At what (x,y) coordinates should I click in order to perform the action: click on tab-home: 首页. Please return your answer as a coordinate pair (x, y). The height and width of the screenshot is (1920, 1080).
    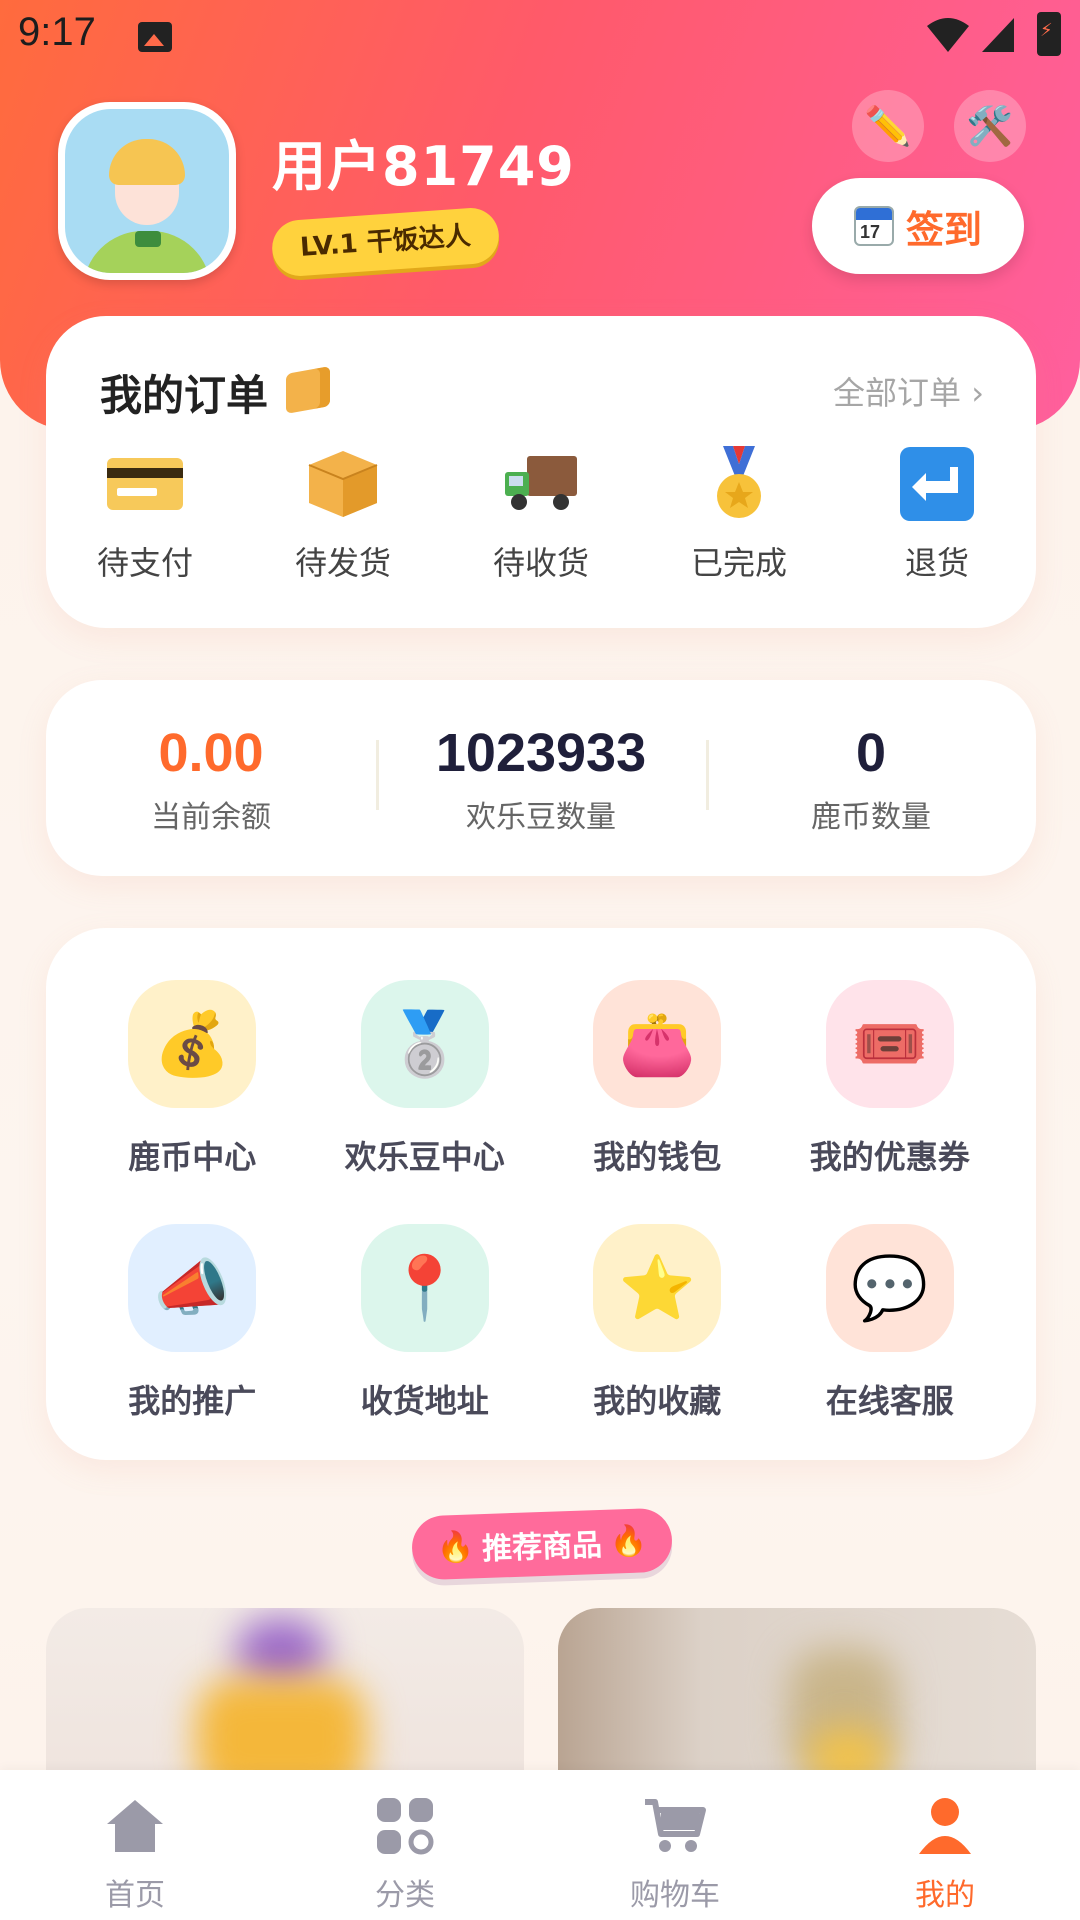
    Looking at the image, I should click on (135, 1845).